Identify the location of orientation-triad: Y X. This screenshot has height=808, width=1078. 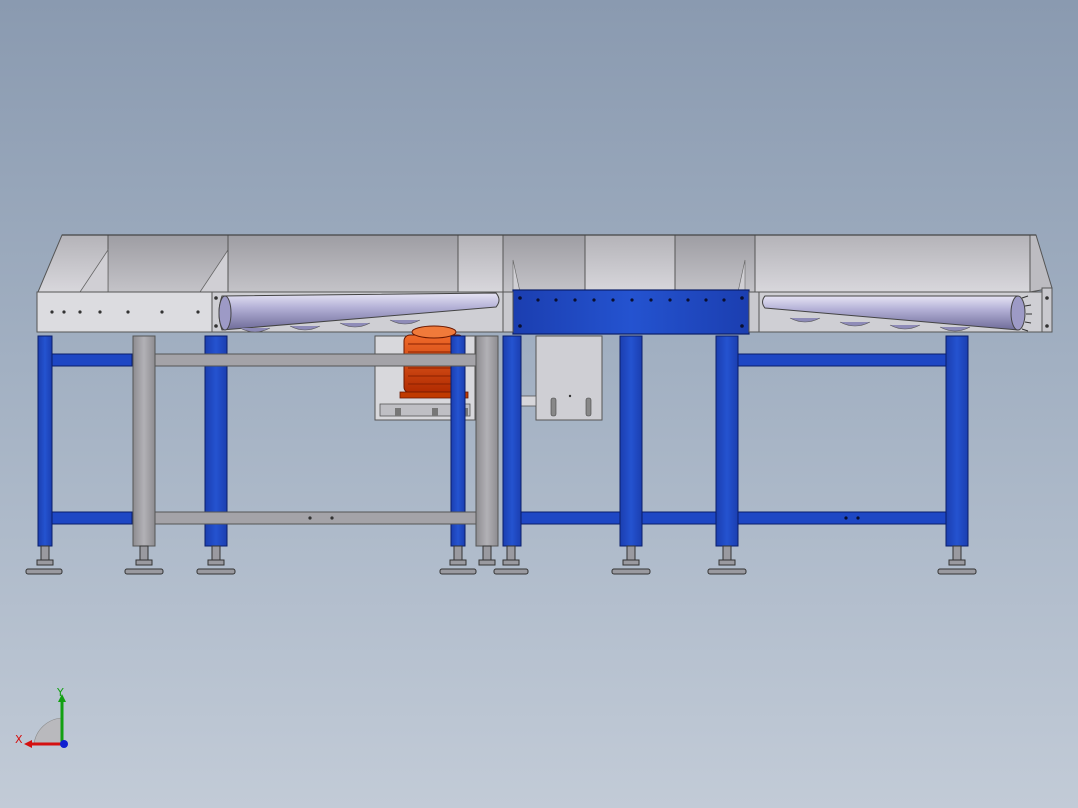
(44, 721).